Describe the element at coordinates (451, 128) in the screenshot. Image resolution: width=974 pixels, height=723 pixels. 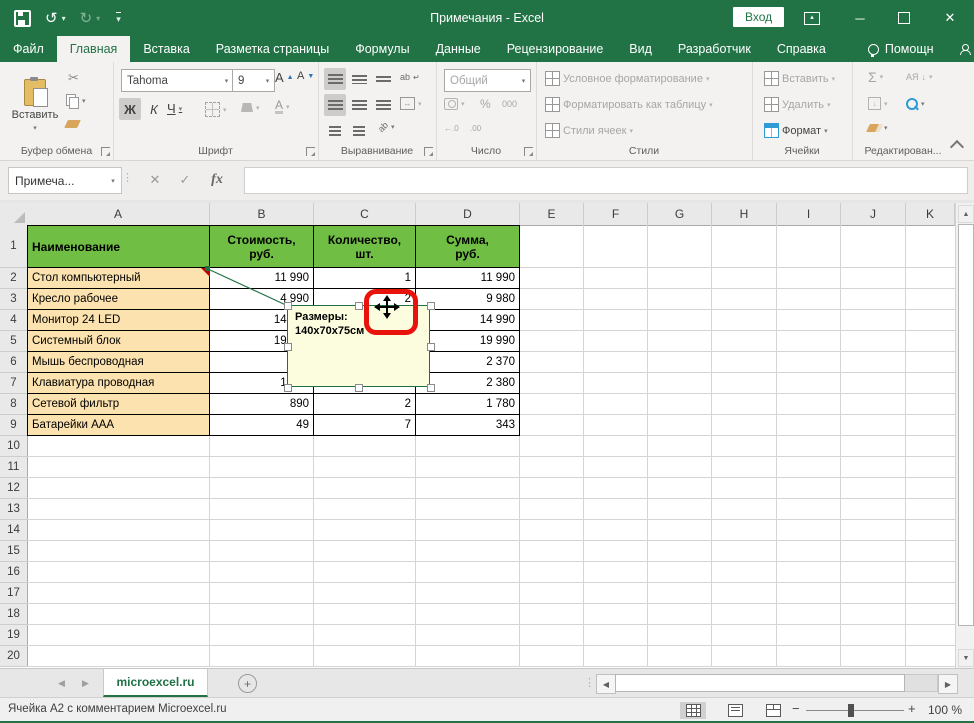
I see `increase-decimal-button: ←.0` at that location.